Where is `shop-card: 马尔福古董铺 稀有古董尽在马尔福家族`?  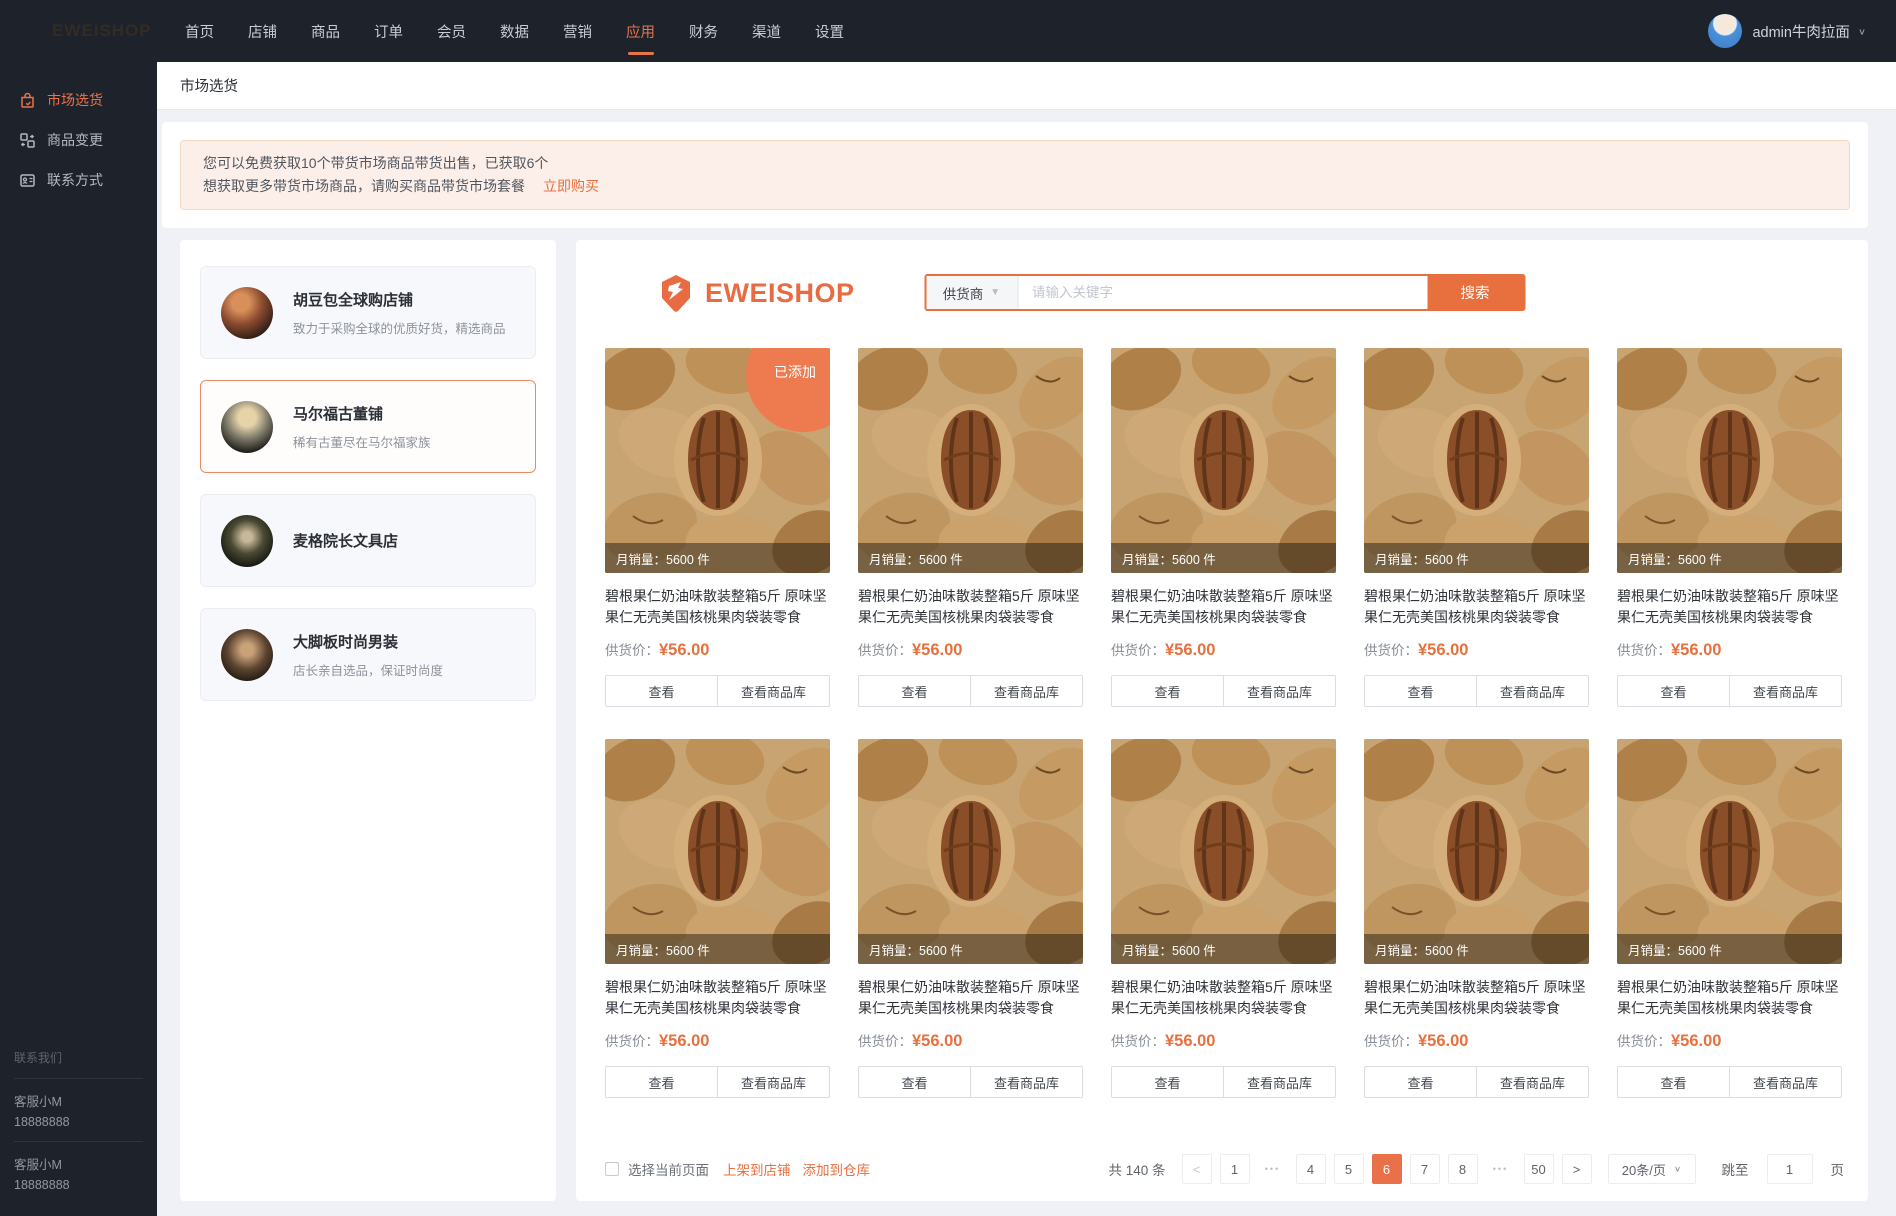 shop-card: 马尔福古董铺 稀有古董尽在马尔福家族 is located at coordinates (368, 426).